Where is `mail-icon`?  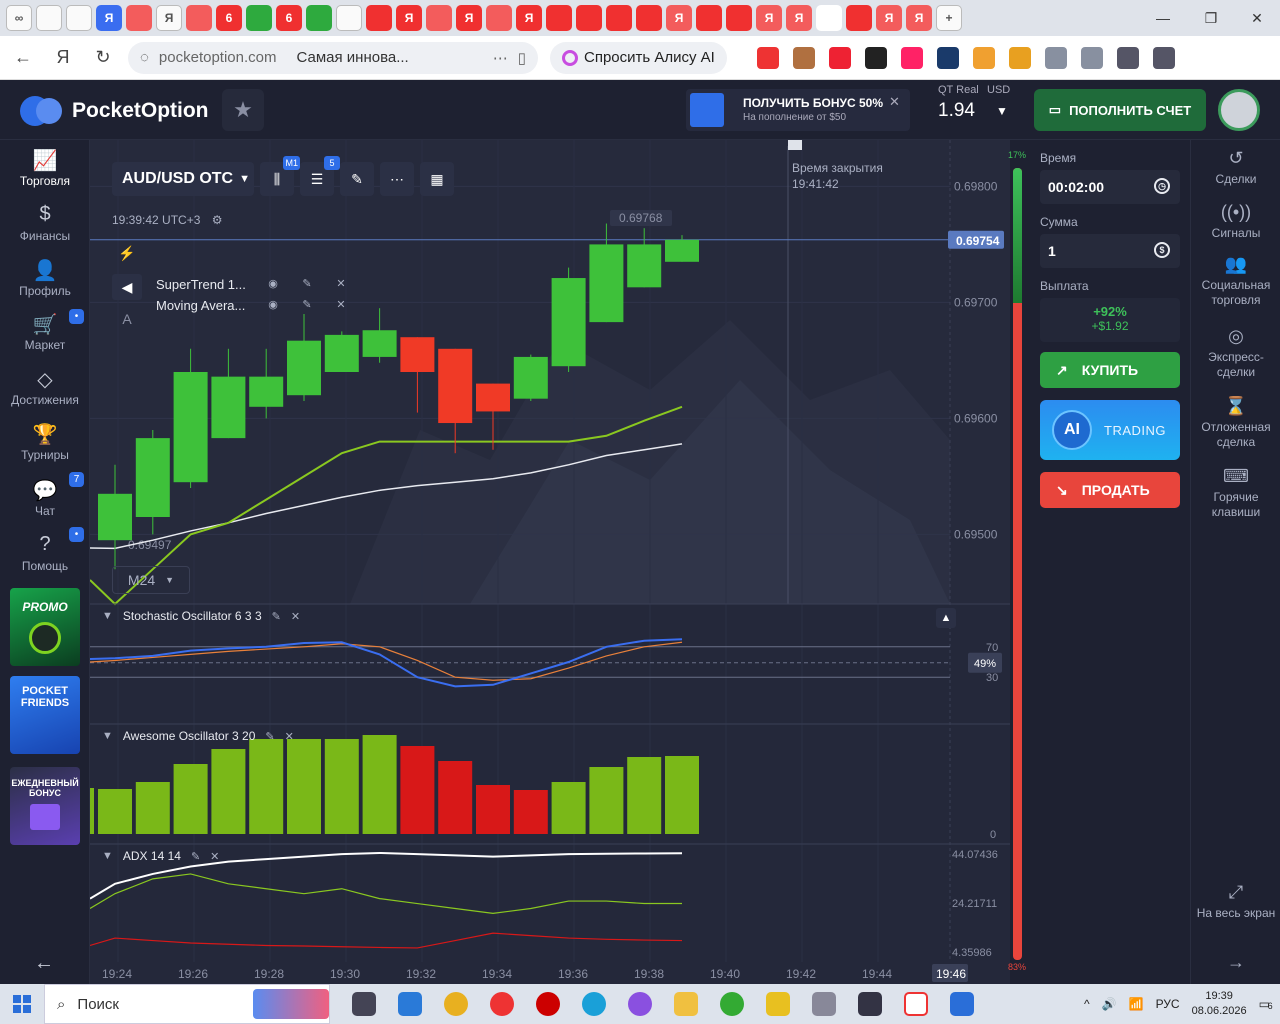
mail-icon is located at coordinates (410, 1004).